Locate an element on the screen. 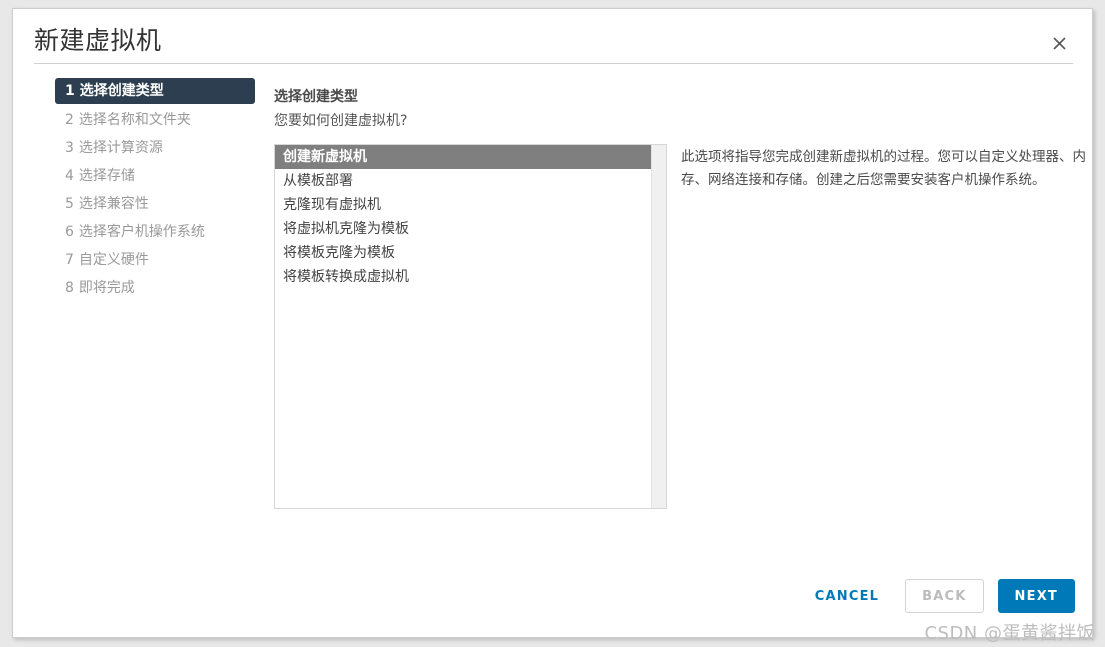 The height and width of the screenshot is (647, 1105). sidebar-item-step-7: 7 自定义硬件 is located at coordinates (155, 260).